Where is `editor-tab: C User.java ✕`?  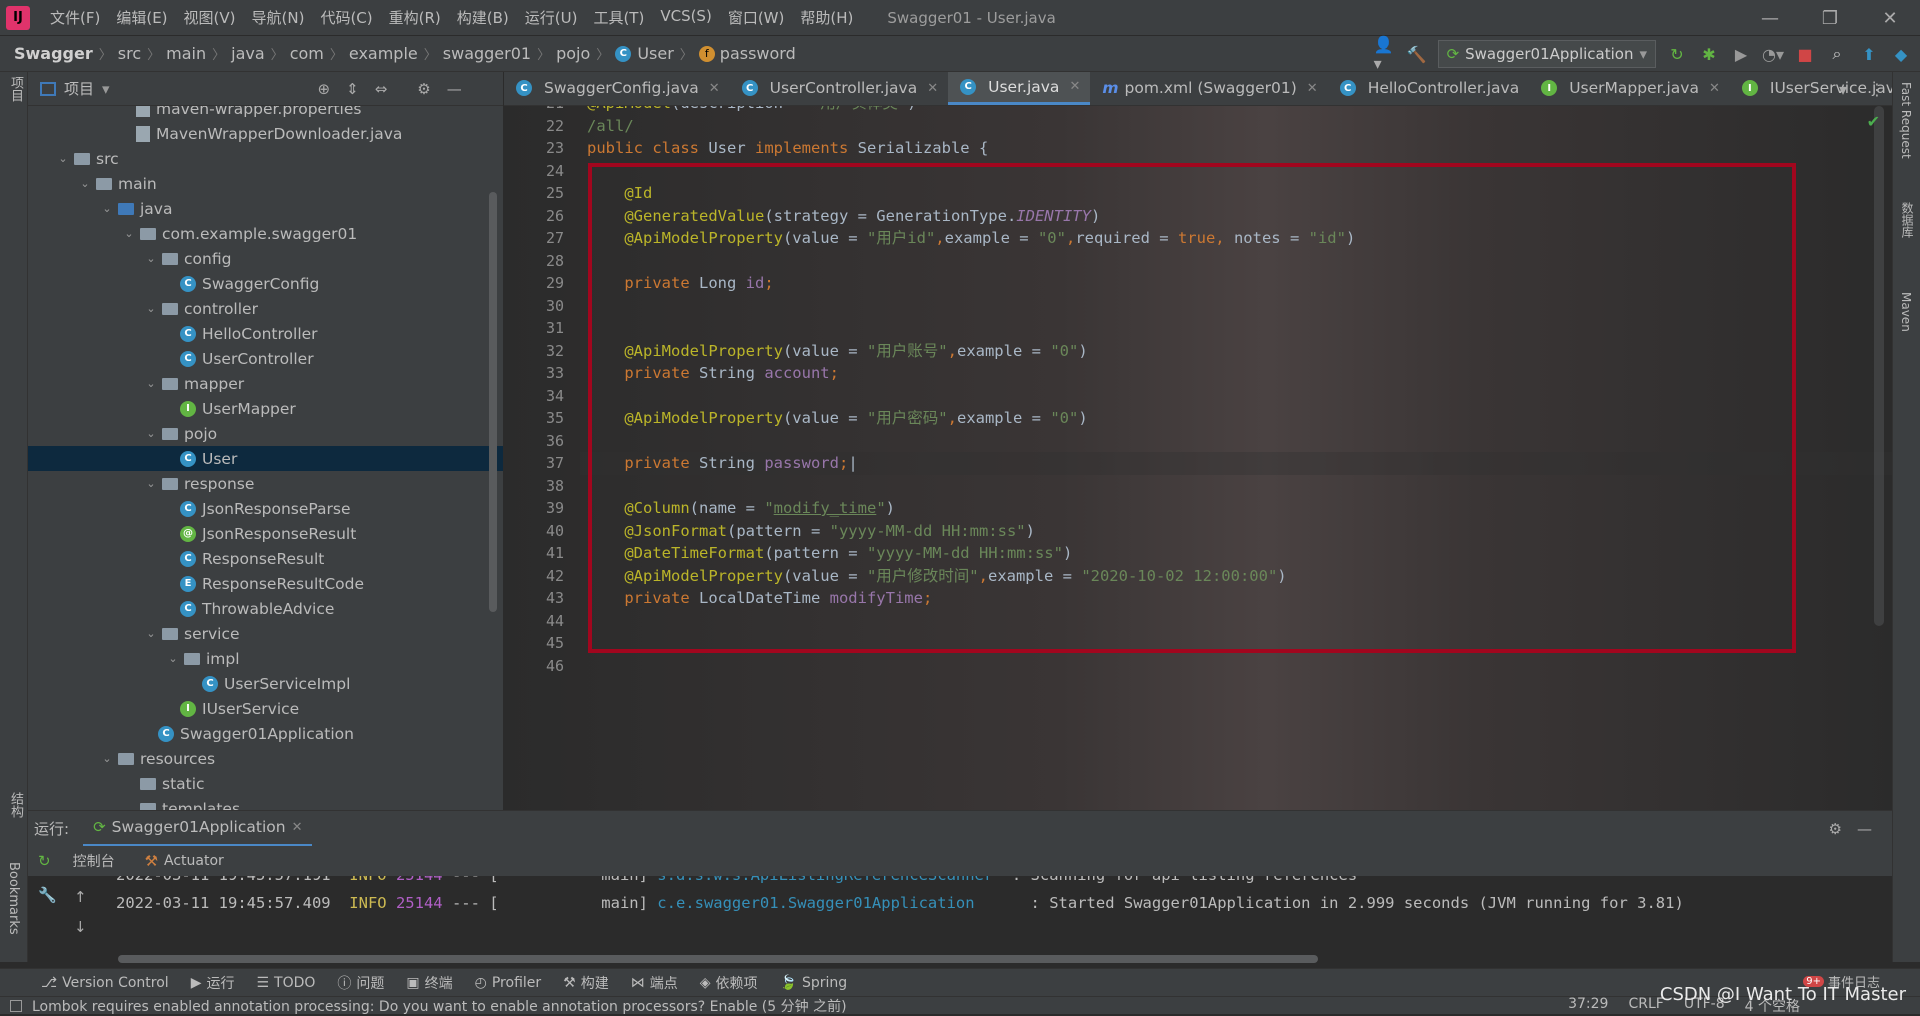
editor-tab: C User.java ✕ is located at coordinates (1019, 88).